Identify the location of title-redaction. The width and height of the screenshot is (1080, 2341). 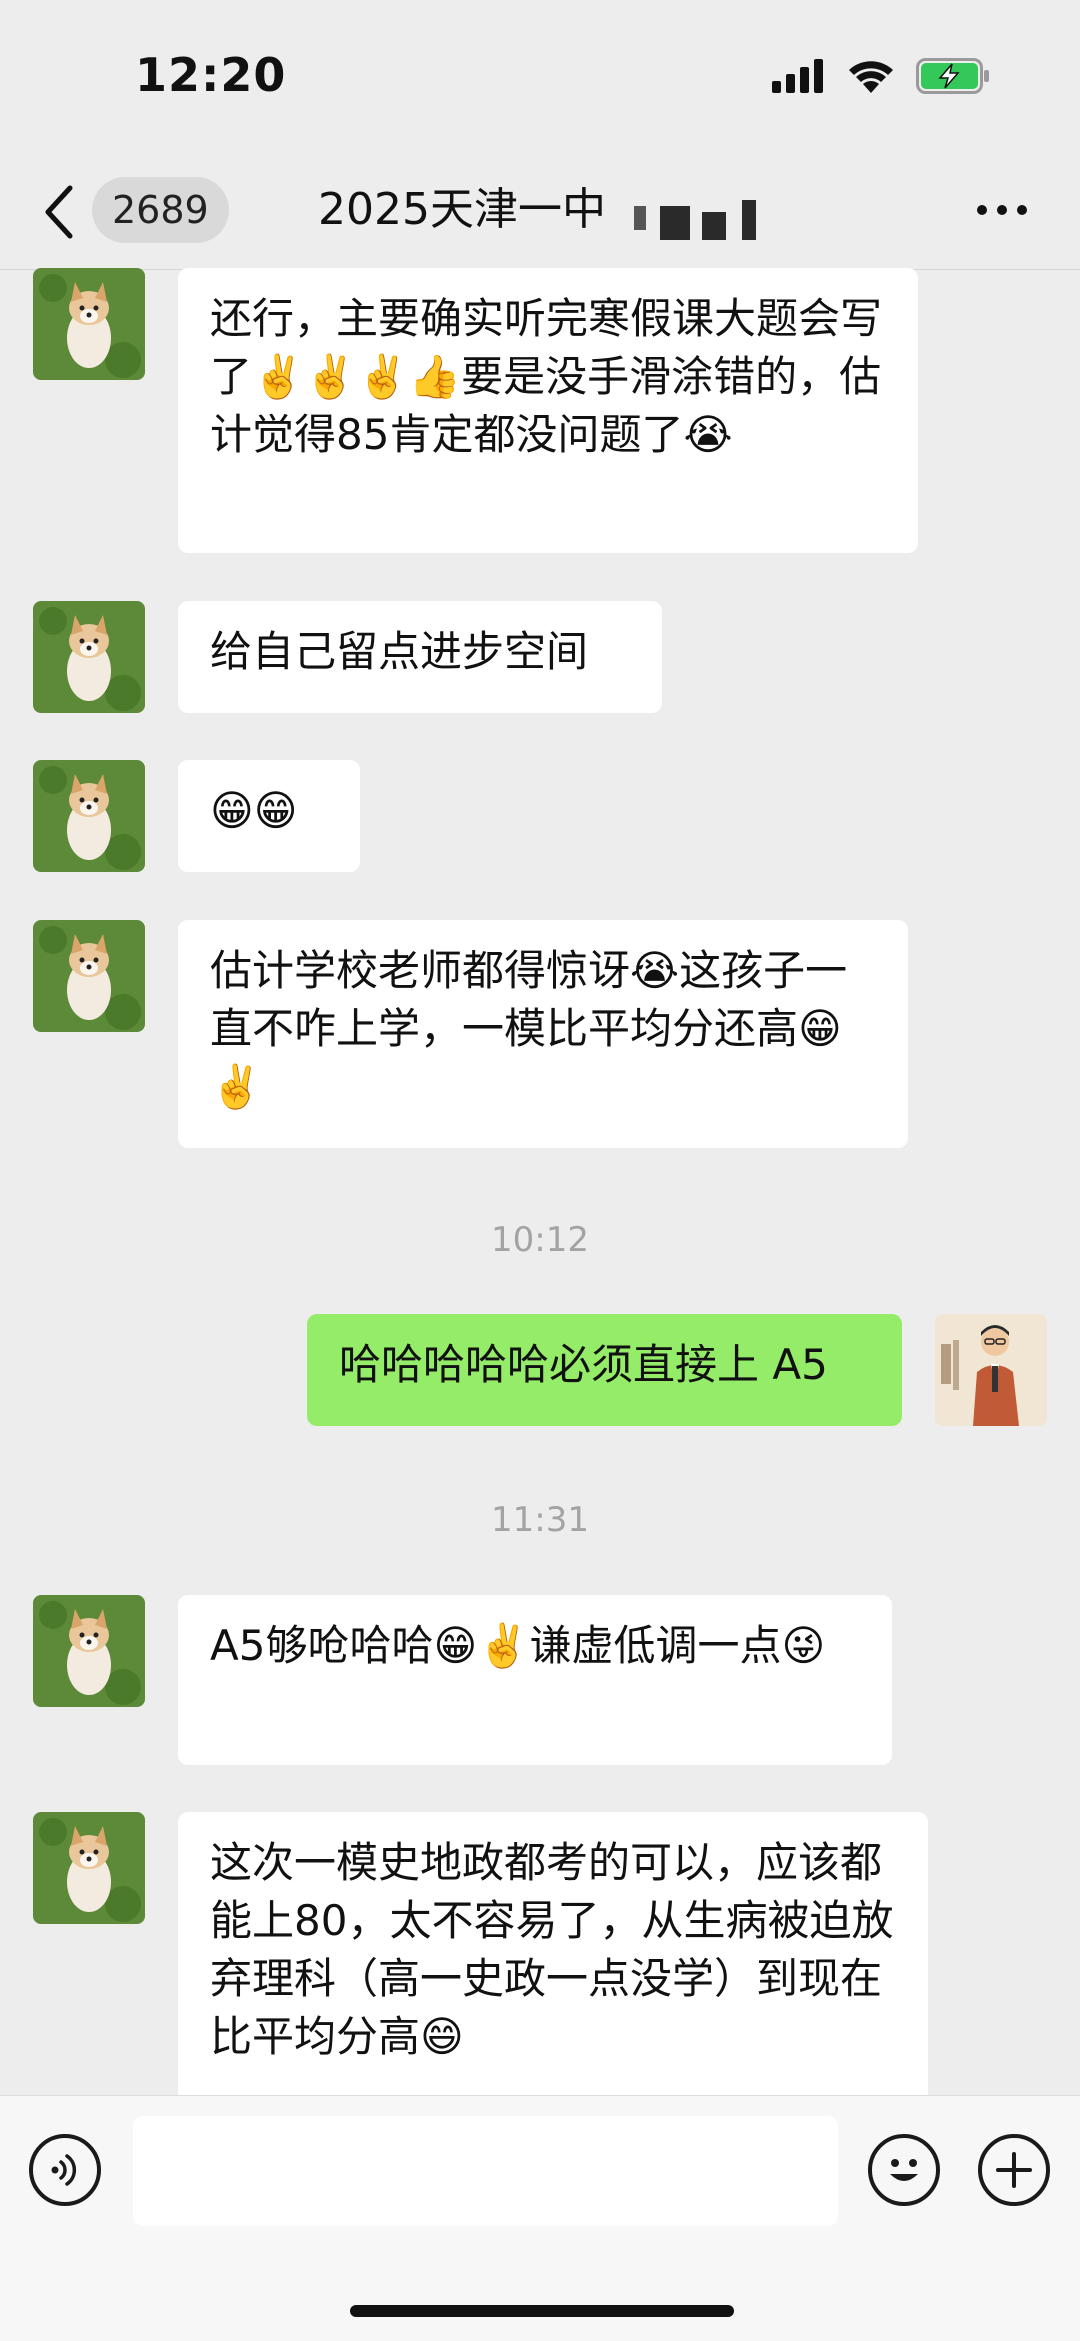
(700, 220).